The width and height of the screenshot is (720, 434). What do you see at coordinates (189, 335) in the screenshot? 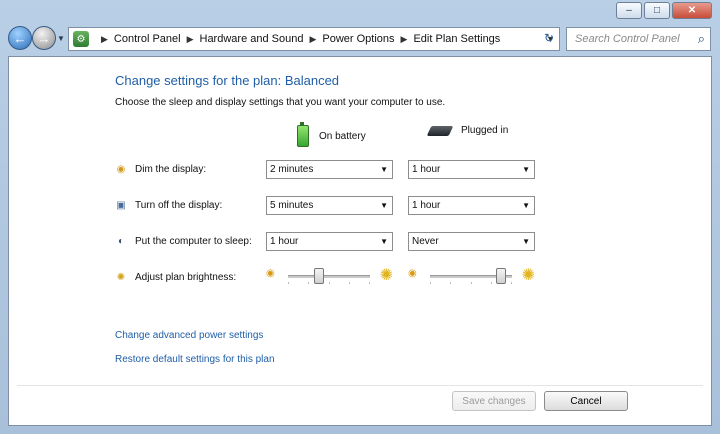
I see `advanced-power-settings-link: Change advanced power settings` at bounding box center [189, 335].